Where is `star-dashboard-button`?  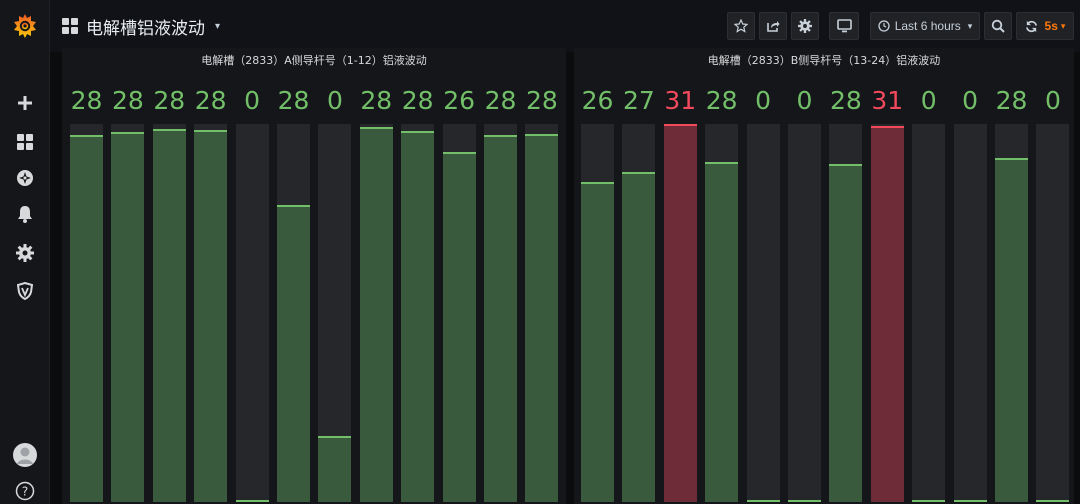
star-dashboard-button is located at coordinates (741, 26).